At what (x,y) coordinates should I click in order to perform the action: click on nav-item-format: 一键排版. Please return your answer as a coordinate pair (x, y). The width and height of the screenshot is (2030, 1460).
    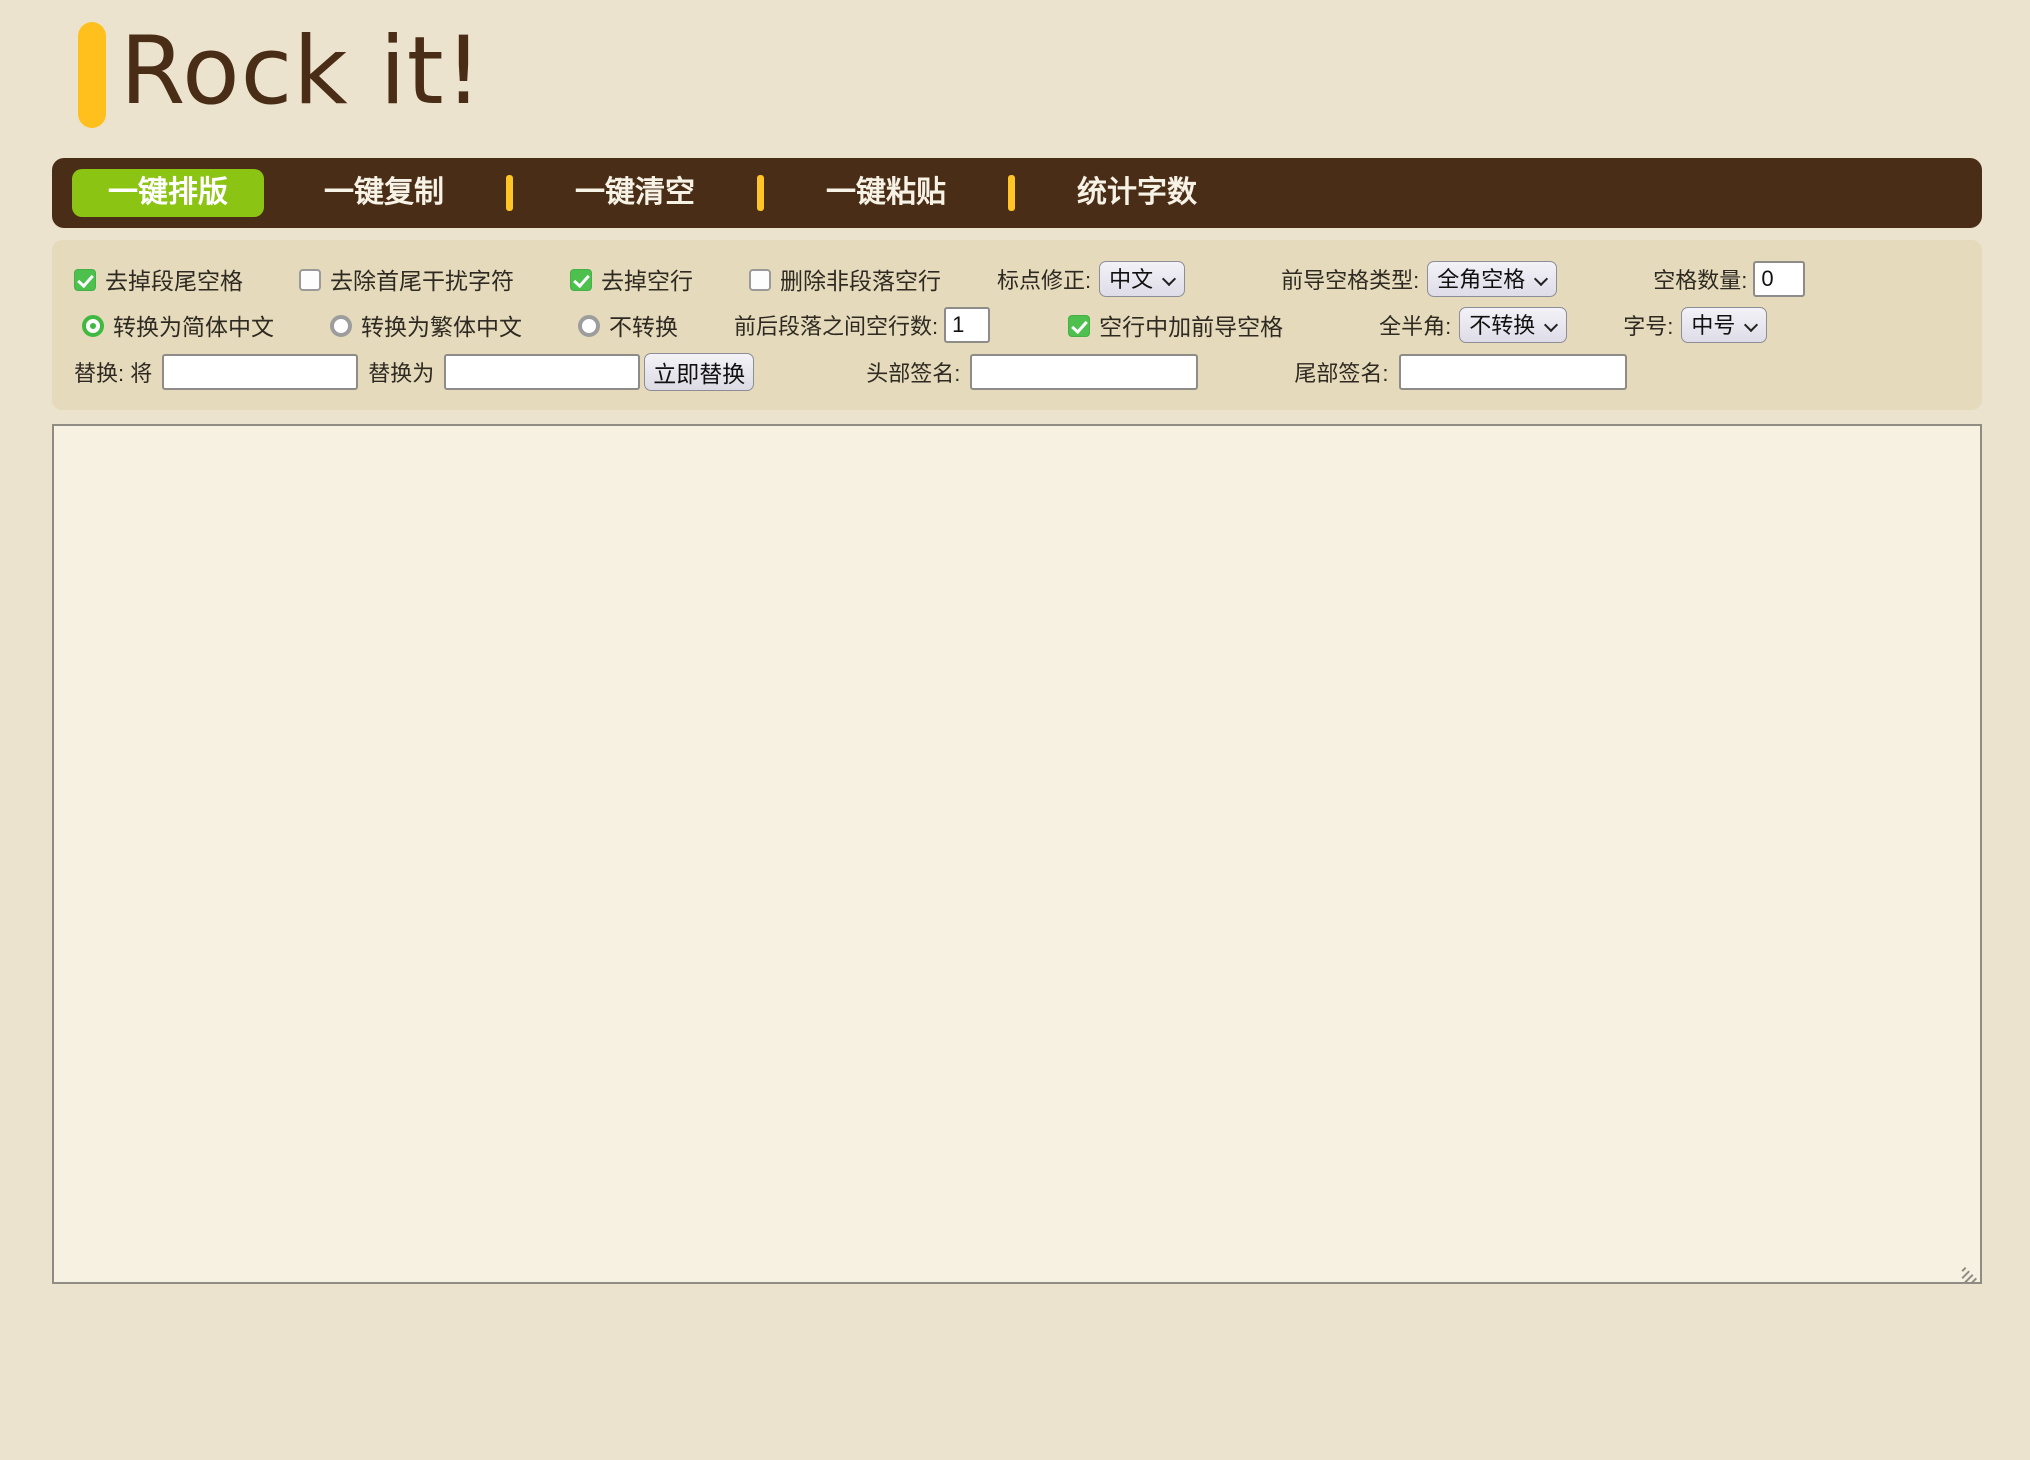
    Looking at the image, I should click on (168, 193).